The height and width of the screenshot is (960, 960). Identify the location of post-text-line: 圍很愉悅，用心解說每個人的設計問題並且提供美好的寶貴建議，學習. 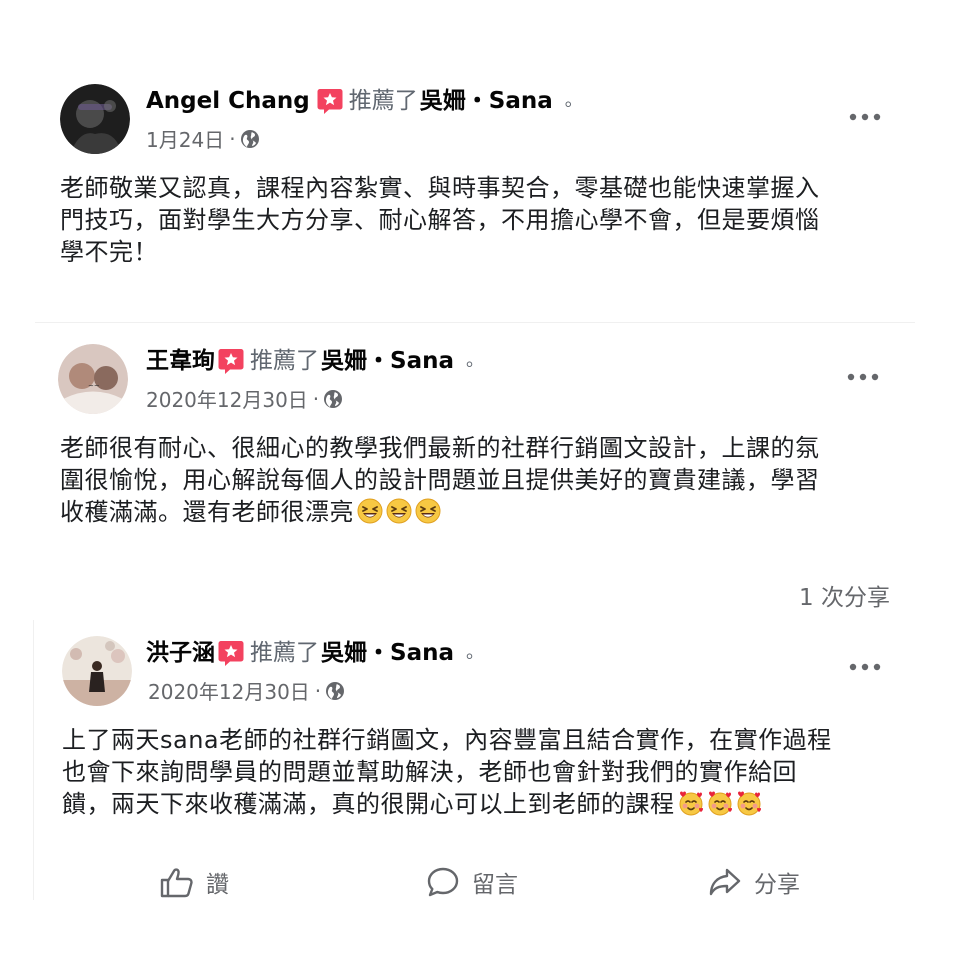
(440, 480).